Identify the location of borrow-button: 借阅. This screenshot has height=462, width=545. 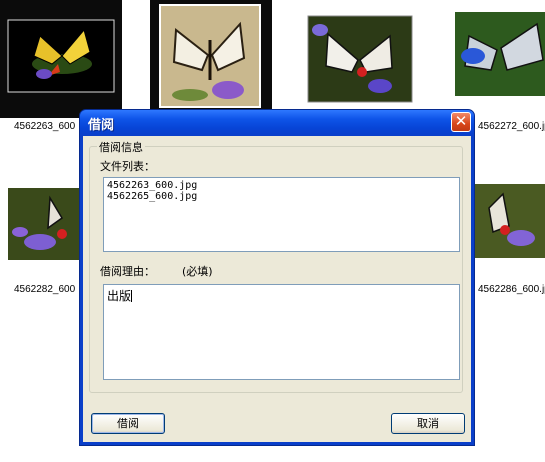
(128, 423).